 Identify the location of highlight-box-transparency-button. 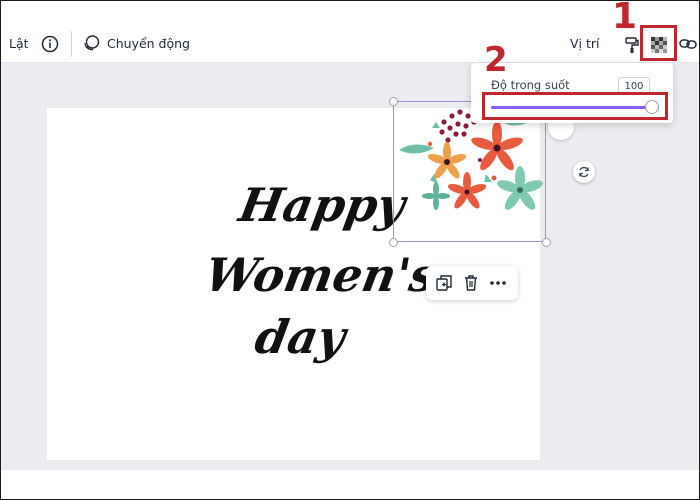
(658, 43).